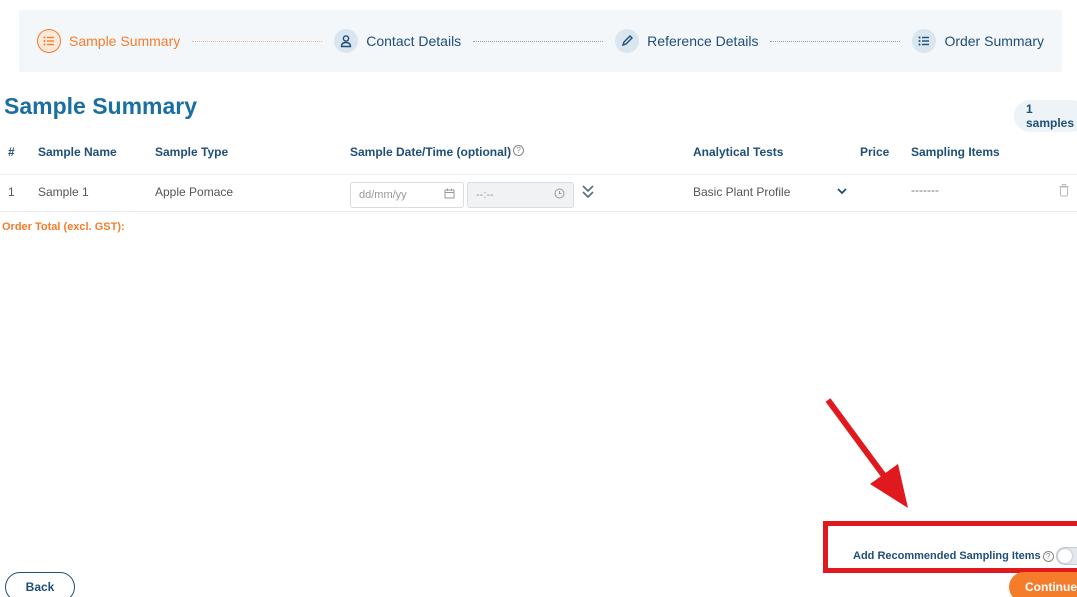 The height and width of the screenshot is (597, 1077). I want to click on step-label: Reference Details, so click(703, 41).